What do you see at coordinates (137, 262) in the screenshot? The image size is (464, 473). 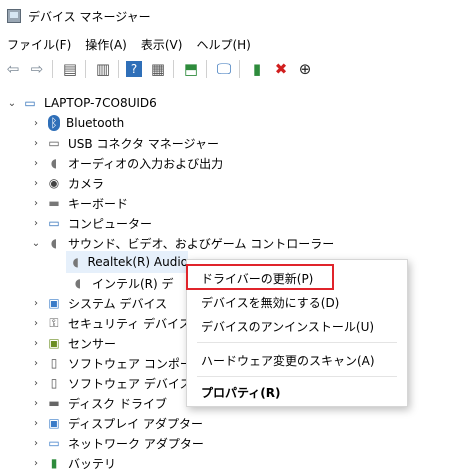 I see `tree-item-label: Realtek(R) Audio` at bounding box center [137, 262].